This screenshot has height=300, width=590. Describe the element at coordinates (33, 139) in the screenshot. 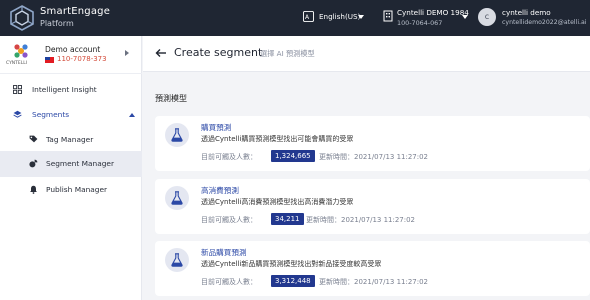

I see `tag-icon` at that location.